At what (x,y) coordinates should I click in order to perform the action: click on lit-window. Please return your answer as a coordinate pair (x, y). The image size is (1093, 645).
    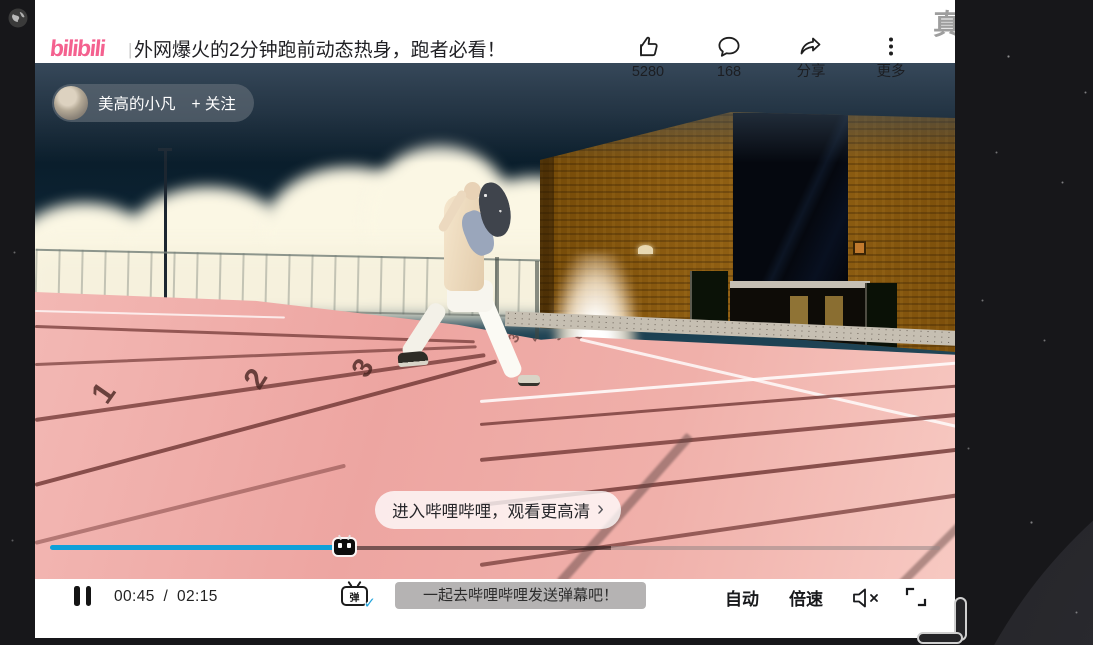
    Looking at the image, I should click on (859, 248).